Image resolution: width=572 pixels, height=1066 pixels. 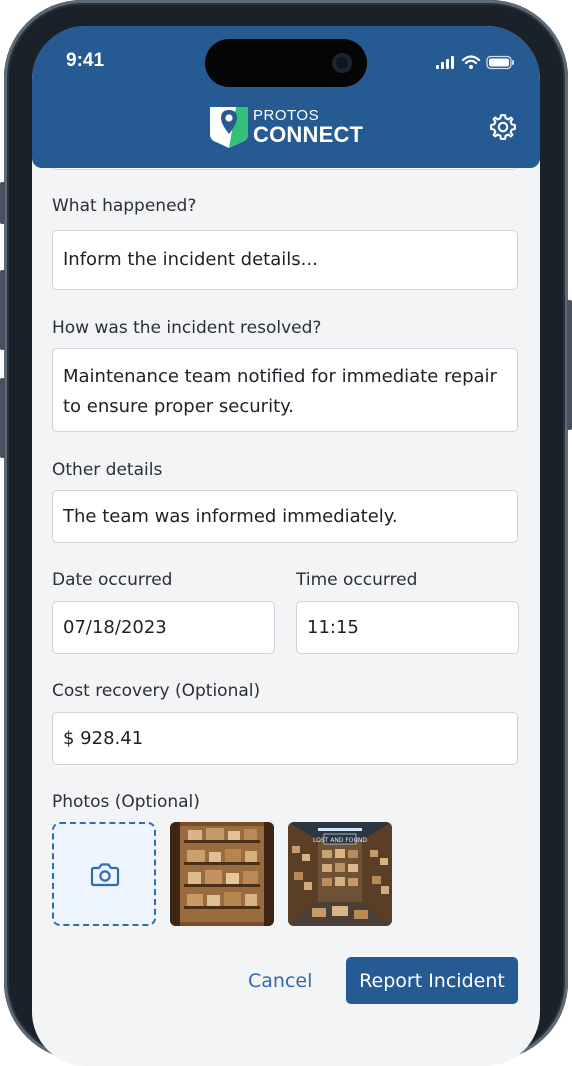 I want to click on report-incident-button: Report Incident, so click(x=432, y=980).